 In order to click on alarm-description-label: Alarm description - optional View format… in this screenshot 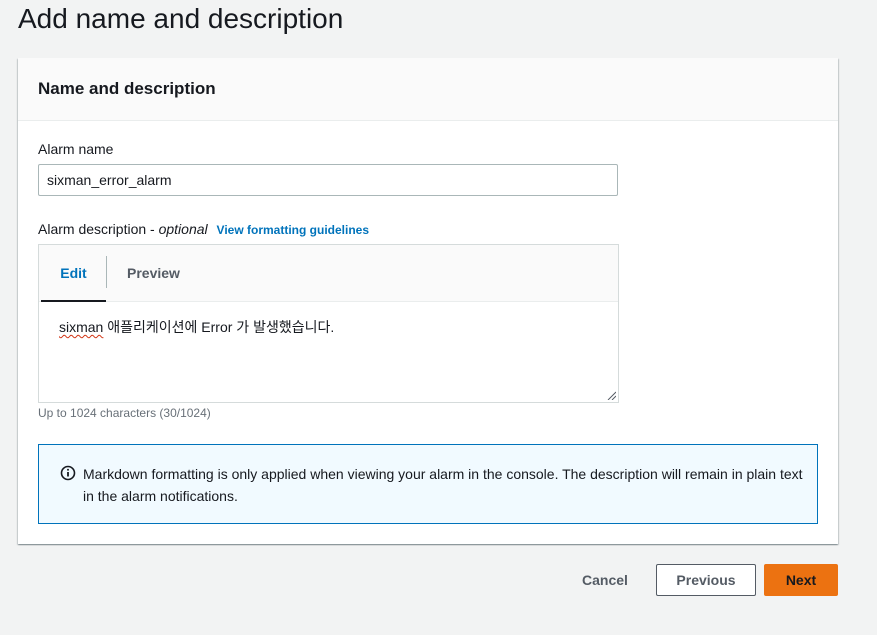, I will do `click(203, 229)`.